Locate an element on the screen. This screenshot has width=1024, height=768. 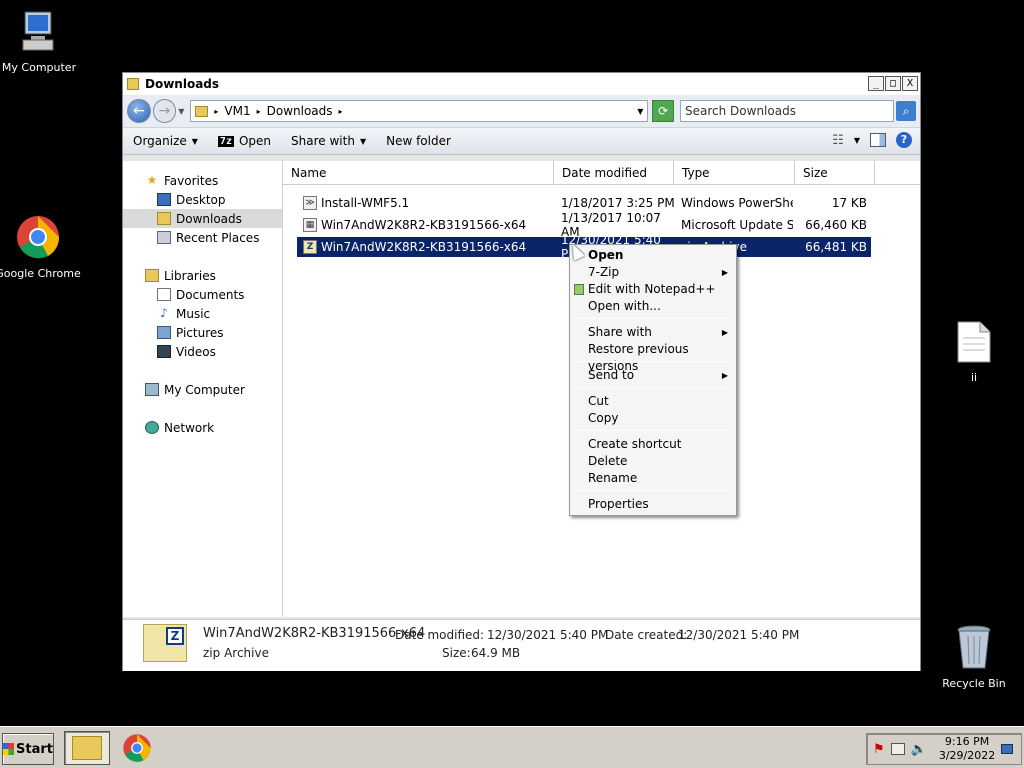
action-center-flag-icon: ⚑ is located at coordinates (879, 749).